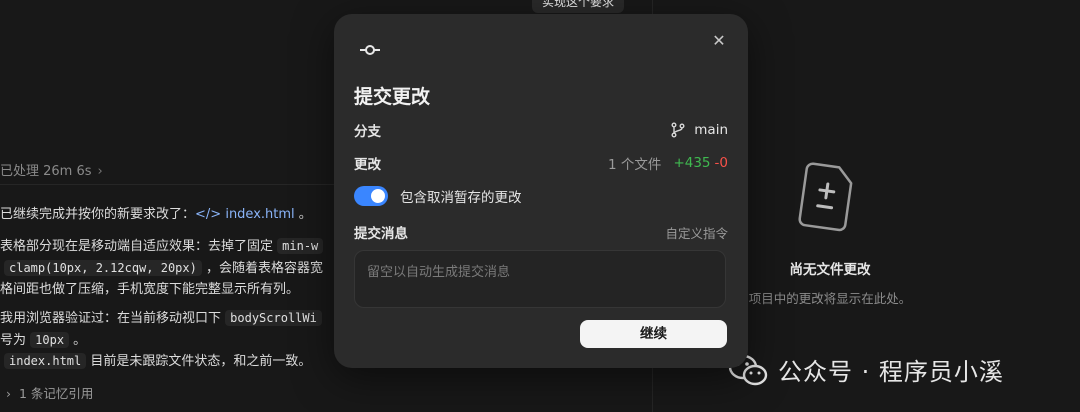  What do you see at coordinates (168, 184) in the screenshot?
I see `divider` at bounding box center [168, 184].